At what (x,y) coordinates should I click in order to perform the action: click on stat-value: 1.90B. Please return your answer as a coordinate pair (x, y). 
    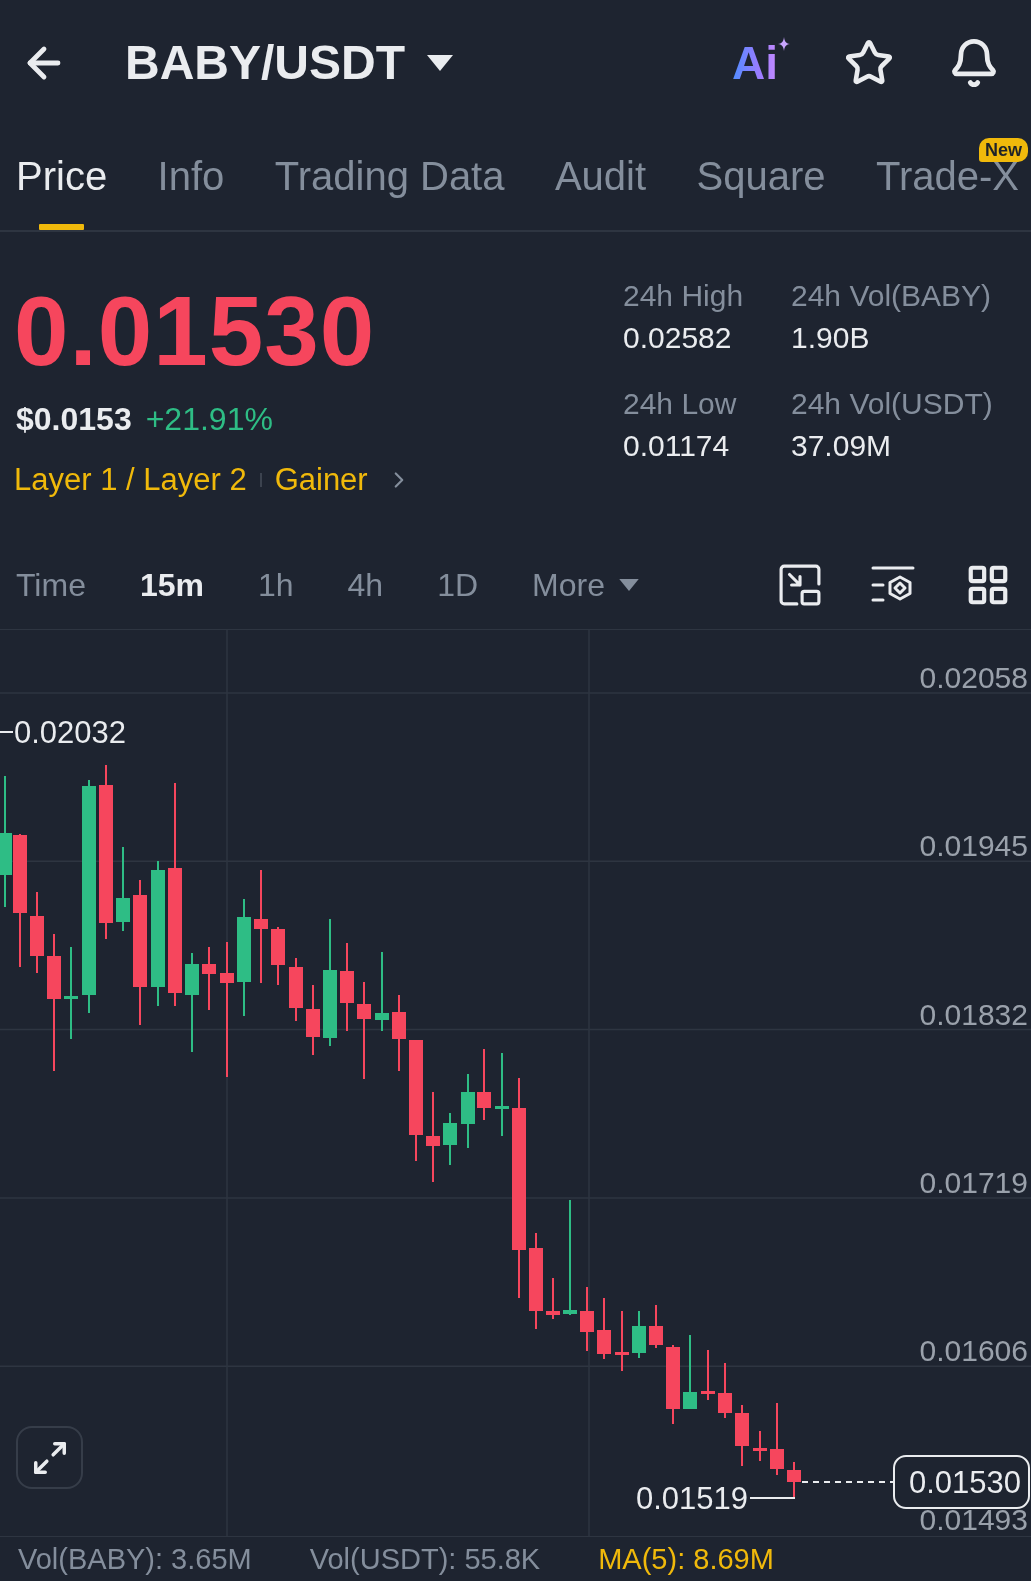
    Looking at the image, I should click on (831, 338).